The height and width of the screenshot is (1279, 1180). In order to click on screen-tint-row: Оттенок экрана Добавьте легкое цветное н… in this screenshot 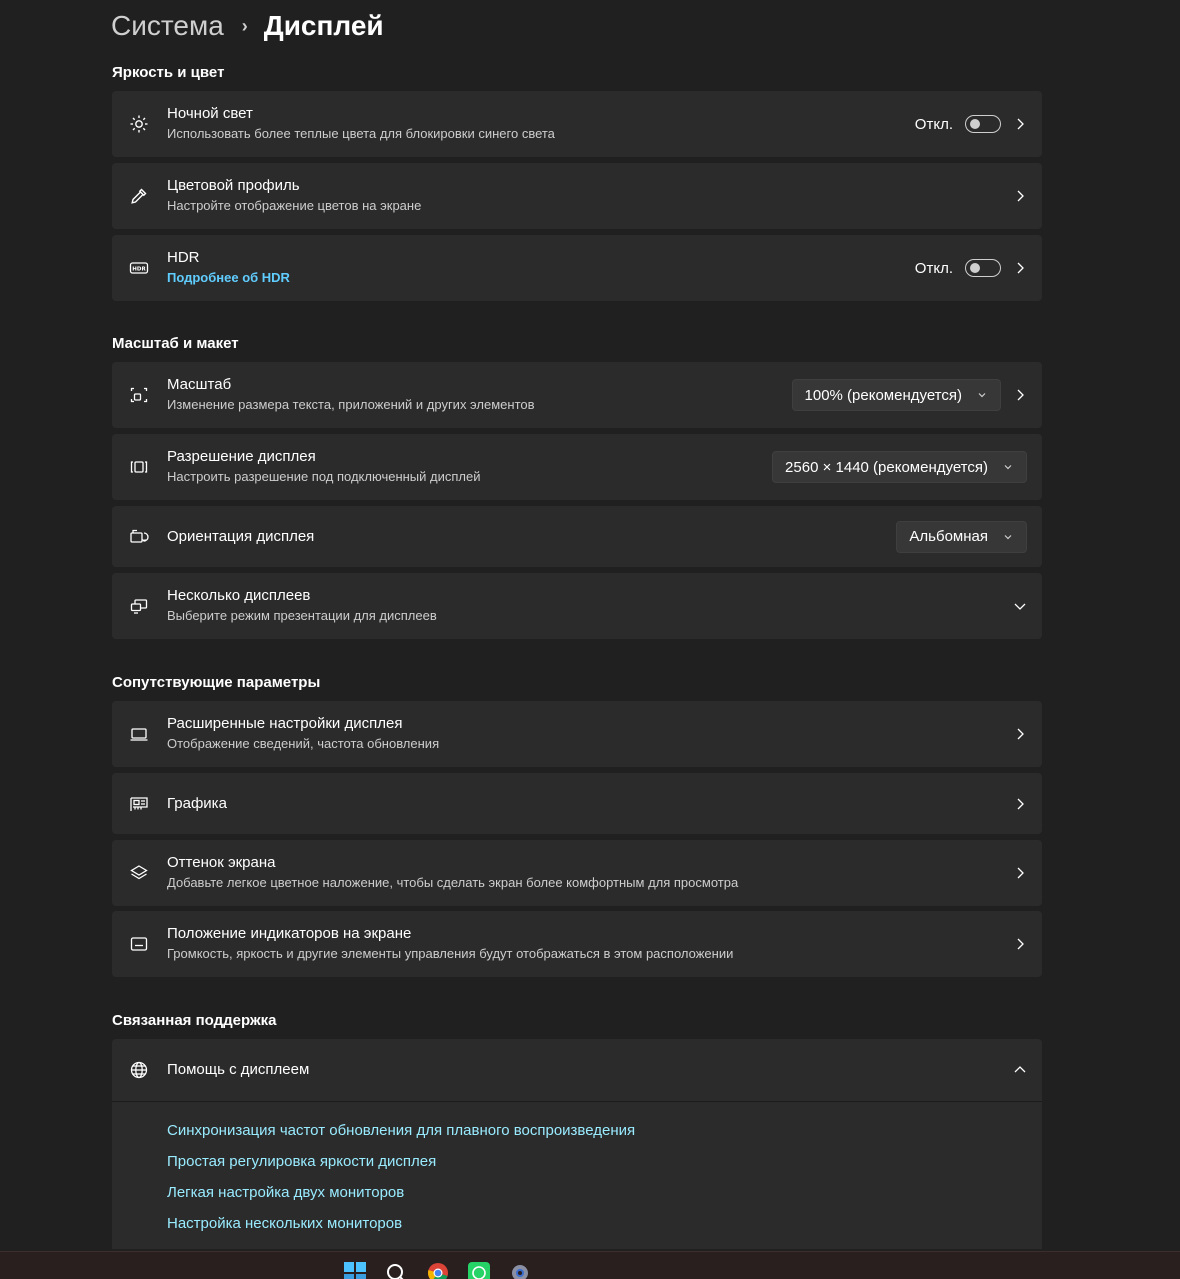, I will do `click(577, 873)`.